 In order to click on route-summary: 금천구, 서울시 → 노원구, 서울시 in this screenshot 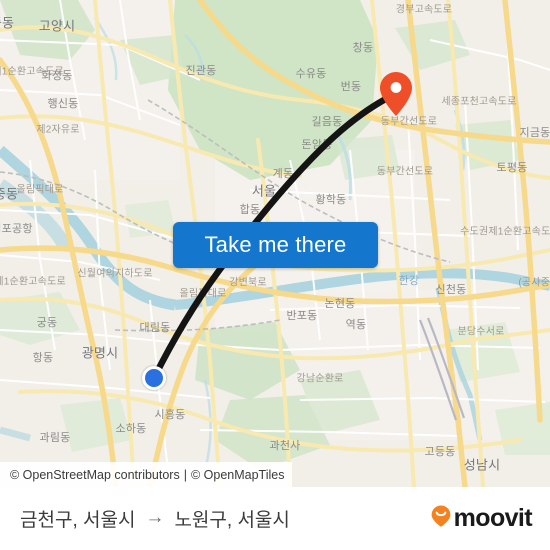, I will do `click(155, 518)`.